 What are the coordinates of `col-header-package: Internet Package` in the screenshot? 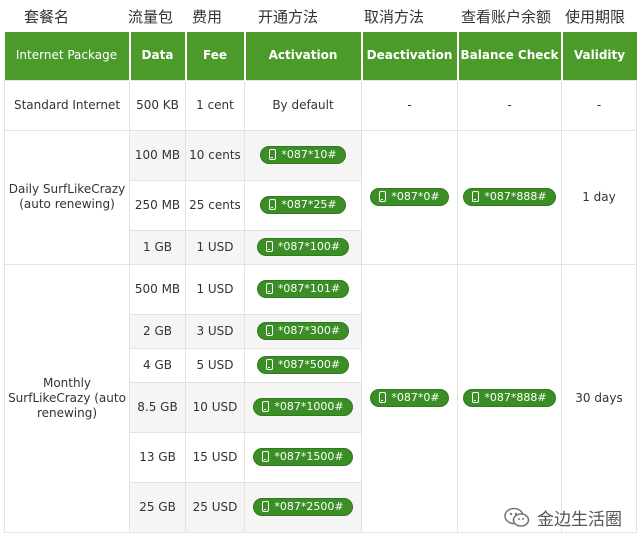 It's located at (67, 56).